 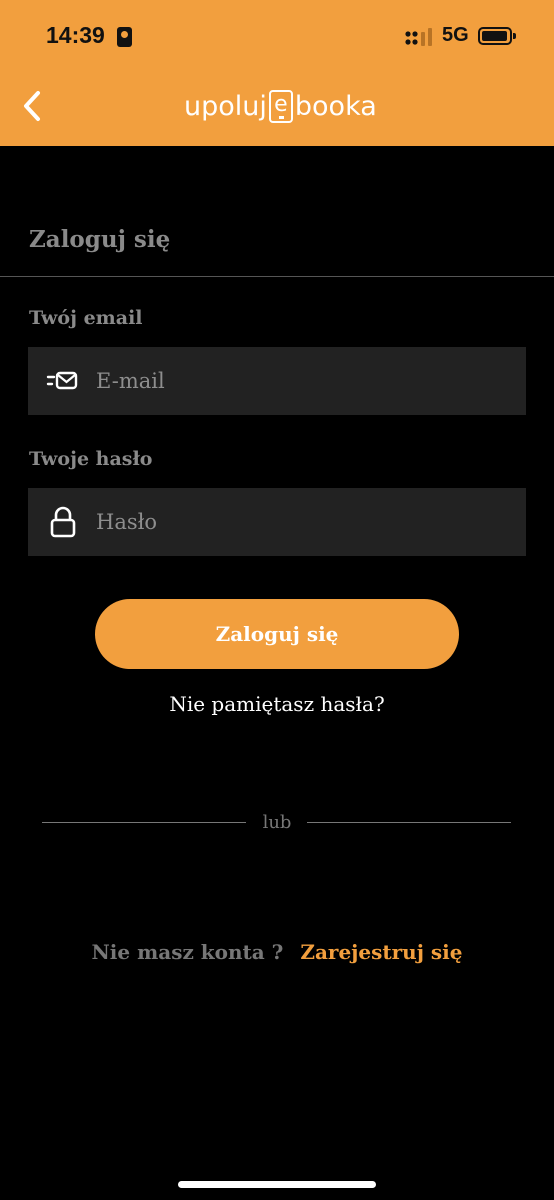 I want to click on divider-right, so click(x=409, y=822).